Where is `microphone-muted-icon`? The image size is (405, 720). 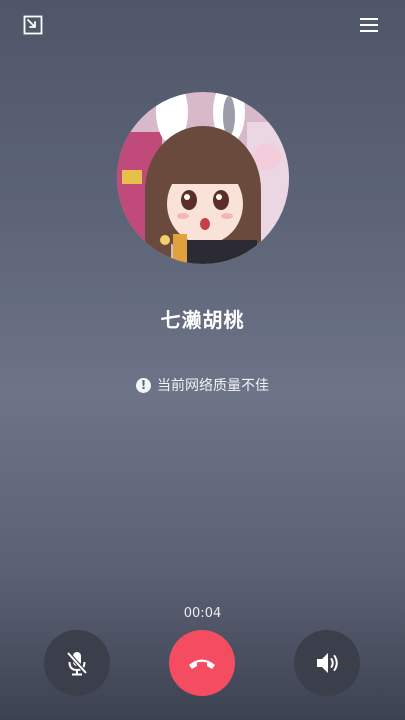 microphone-muted-icon is located at coordinates (77, 663).